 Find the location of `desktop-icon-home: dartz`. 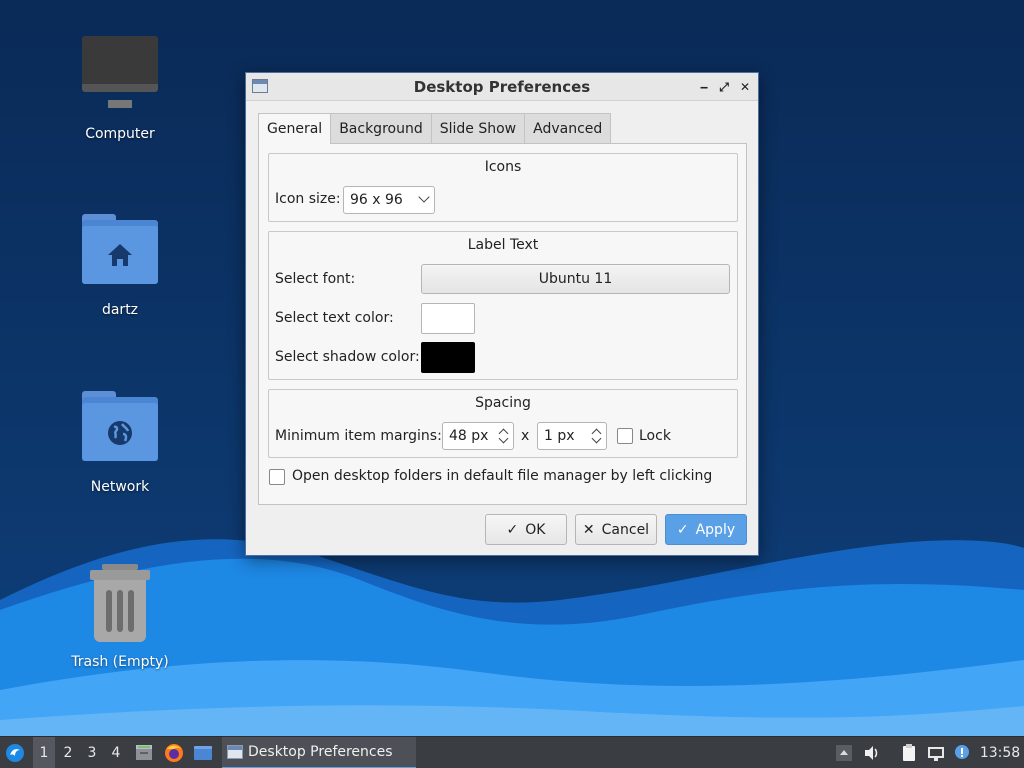

desktop-icon-home: dartz is located at coordinates (120, 265).